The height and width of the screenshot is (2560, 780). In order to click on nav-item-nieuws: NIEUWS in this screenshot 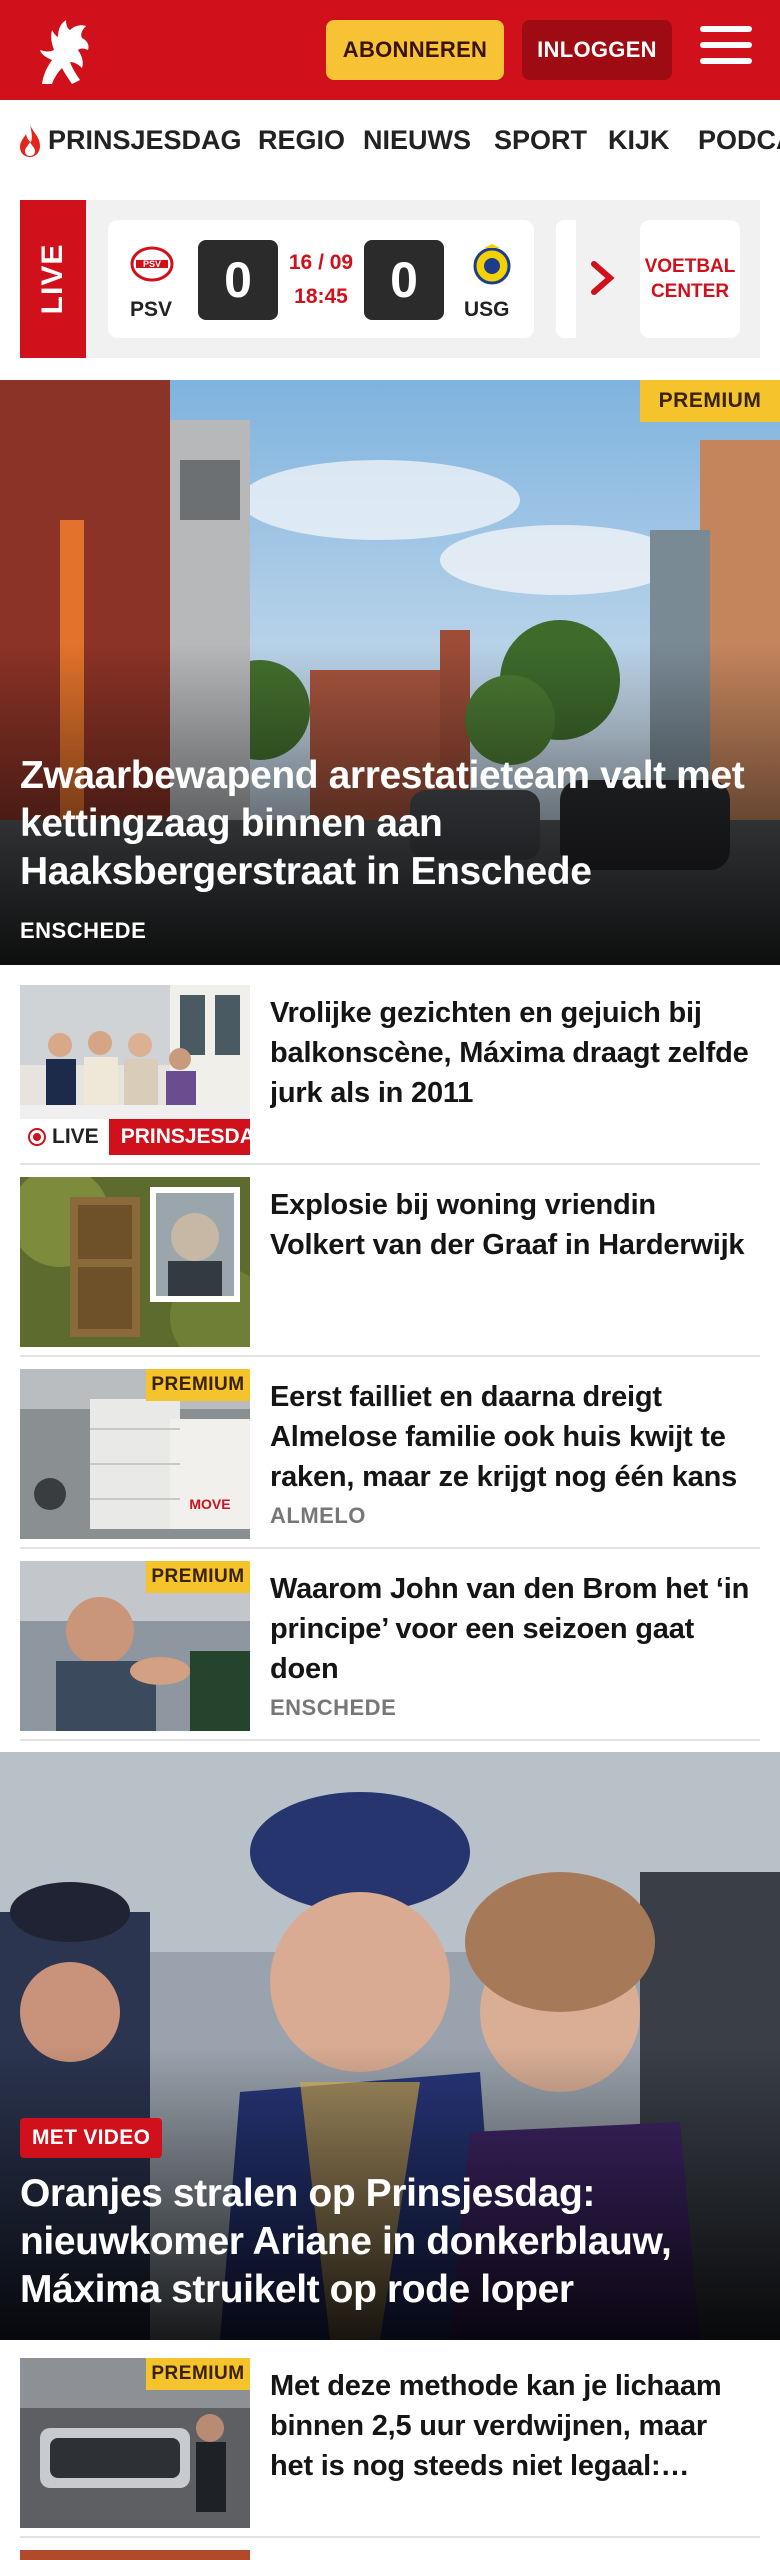, I will do `click(417, 140)`.